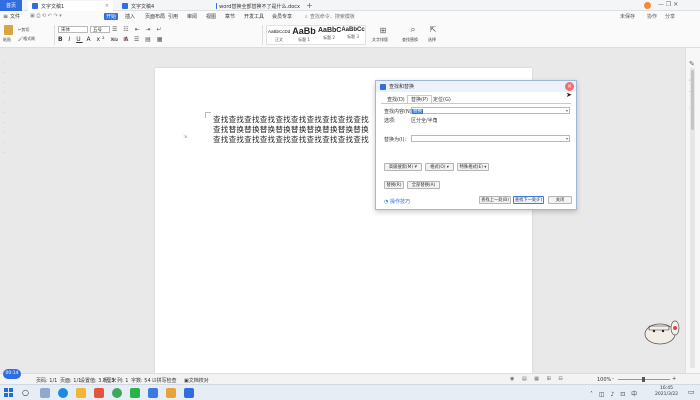 The image size is (700, 400). What do you see at coordinates (26, 39) in the screenshot?
I see `format-painter-button: 🖌格式刷` at bounding box center [26, 39].